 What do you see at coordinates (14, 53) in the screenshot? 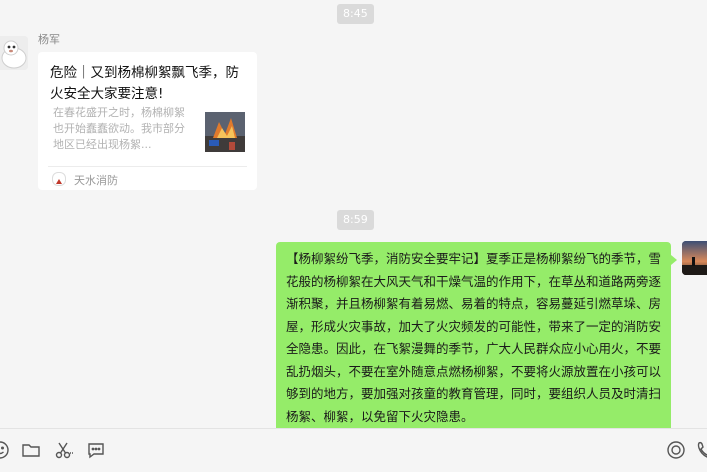
I see `sender-avatar` at bounding box center [14, 53].